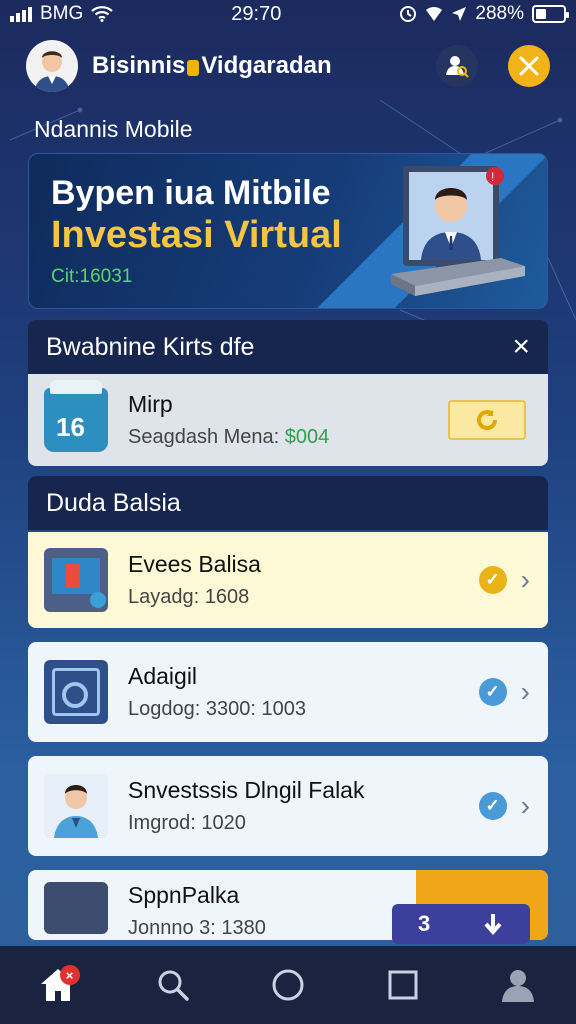 The width and height of the screenshot is (576, 1024). Describe the element at coordinates (76, 908) in the screenshot. I see `wallet-coins-icon` at that location.